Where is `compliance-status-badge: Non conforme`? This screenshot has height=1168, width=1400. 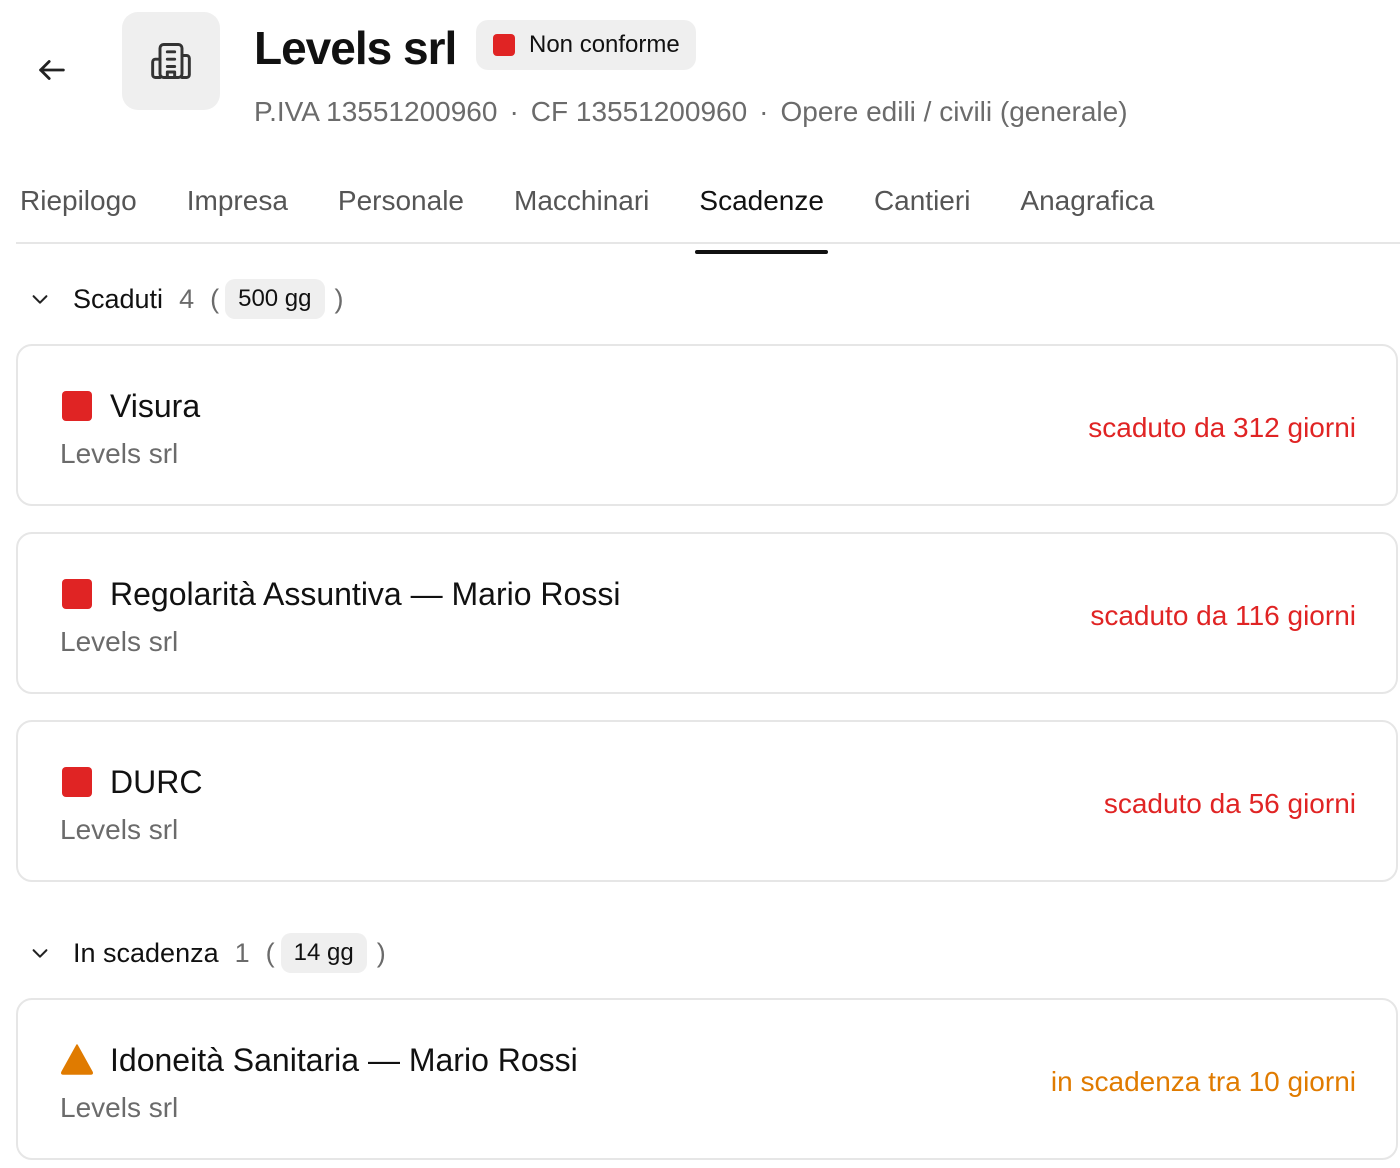 compliance-status-badge: Non conforme is located at coordinates (586, 45).